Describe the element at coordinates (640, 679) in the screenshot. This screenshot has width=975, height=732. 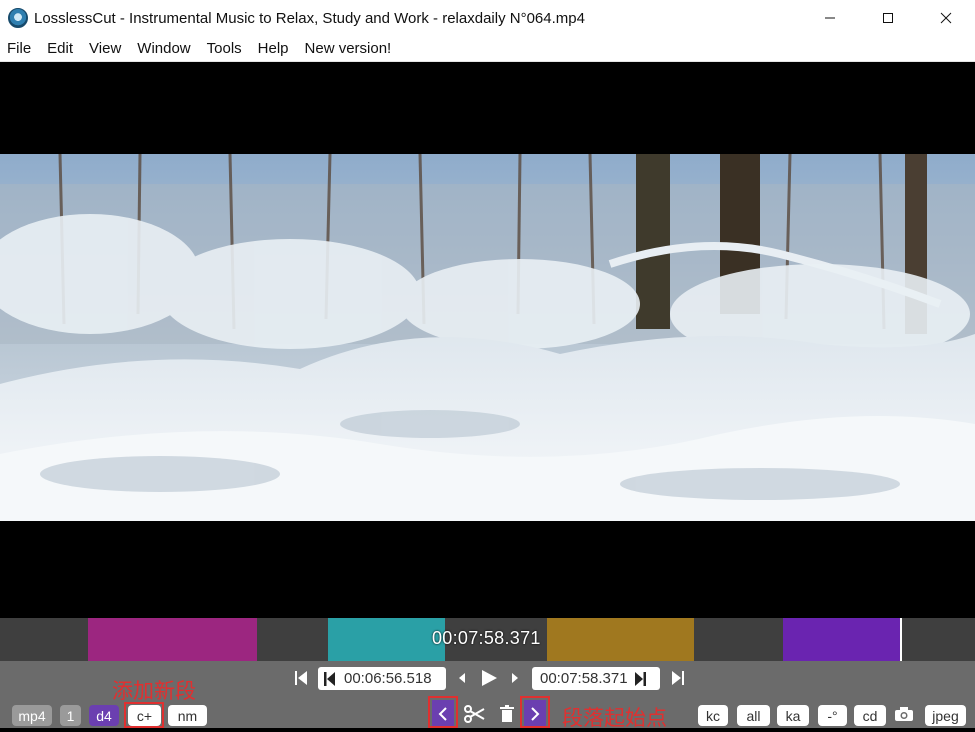
I see `segment-end-icon` at that location.